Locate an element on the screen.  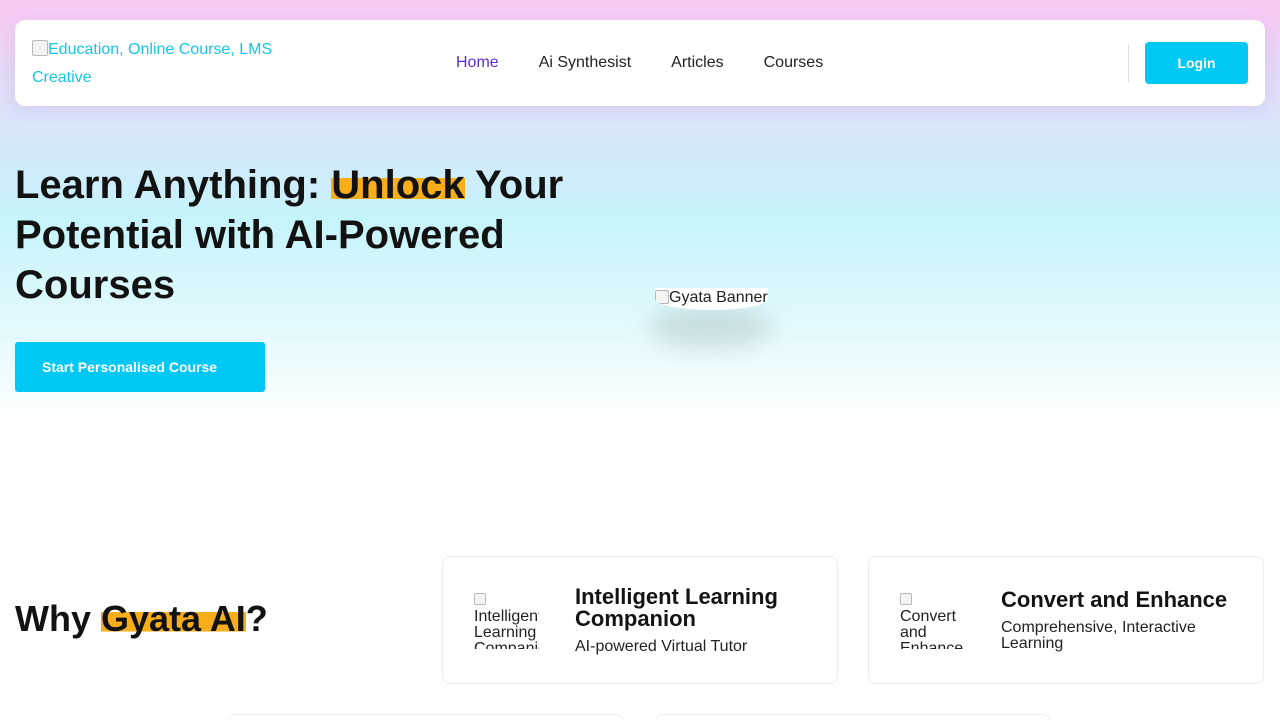
why-title-part2: ? is located at coordinates (256, 618).